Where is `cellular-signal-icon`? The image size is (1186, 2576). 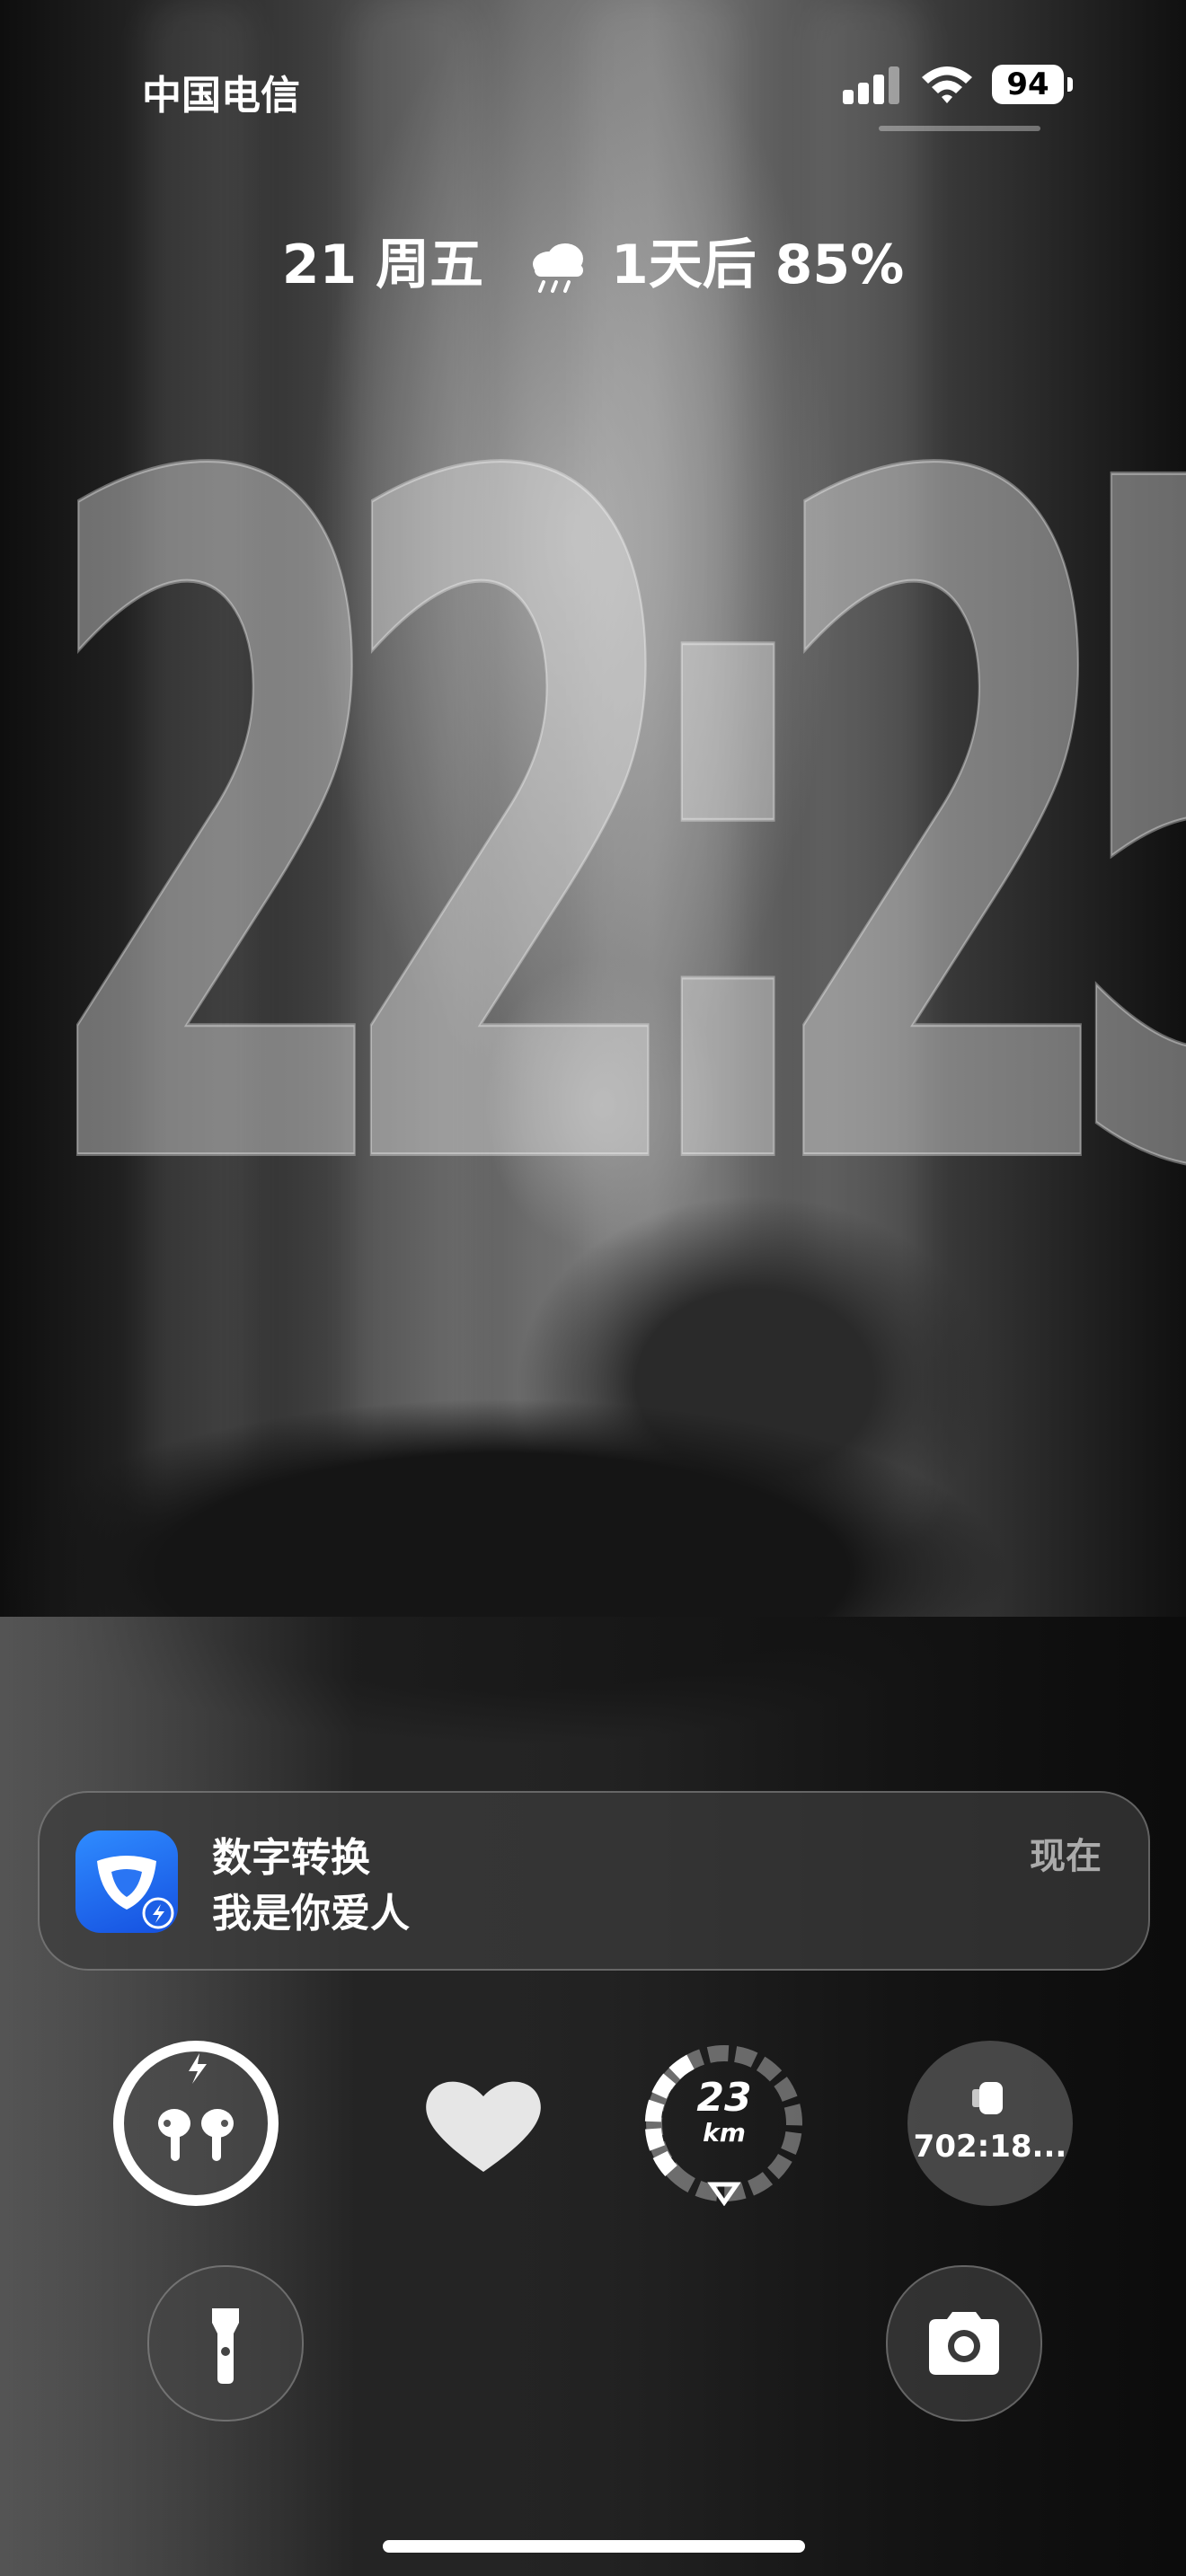
cellular-signal-icon is located at coordinates (871, 84).